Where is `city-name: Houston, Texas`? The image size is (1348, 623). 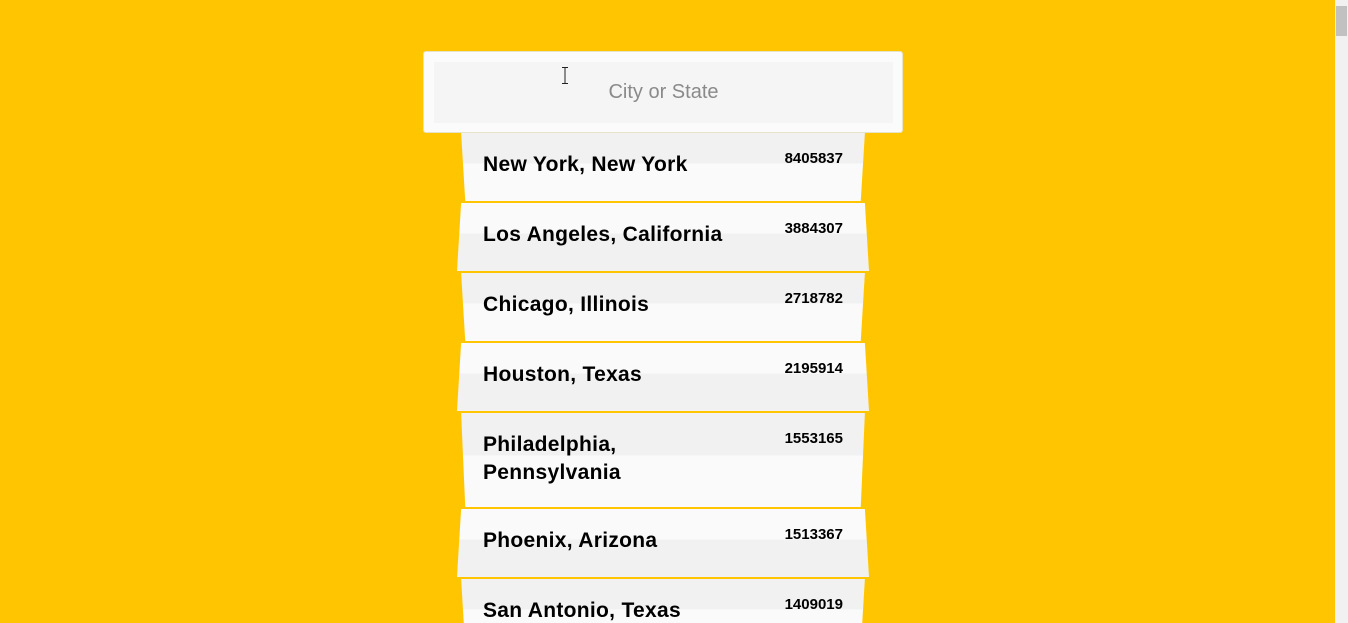 city-name: Houston, Texas is located at coordinates (563, 374).